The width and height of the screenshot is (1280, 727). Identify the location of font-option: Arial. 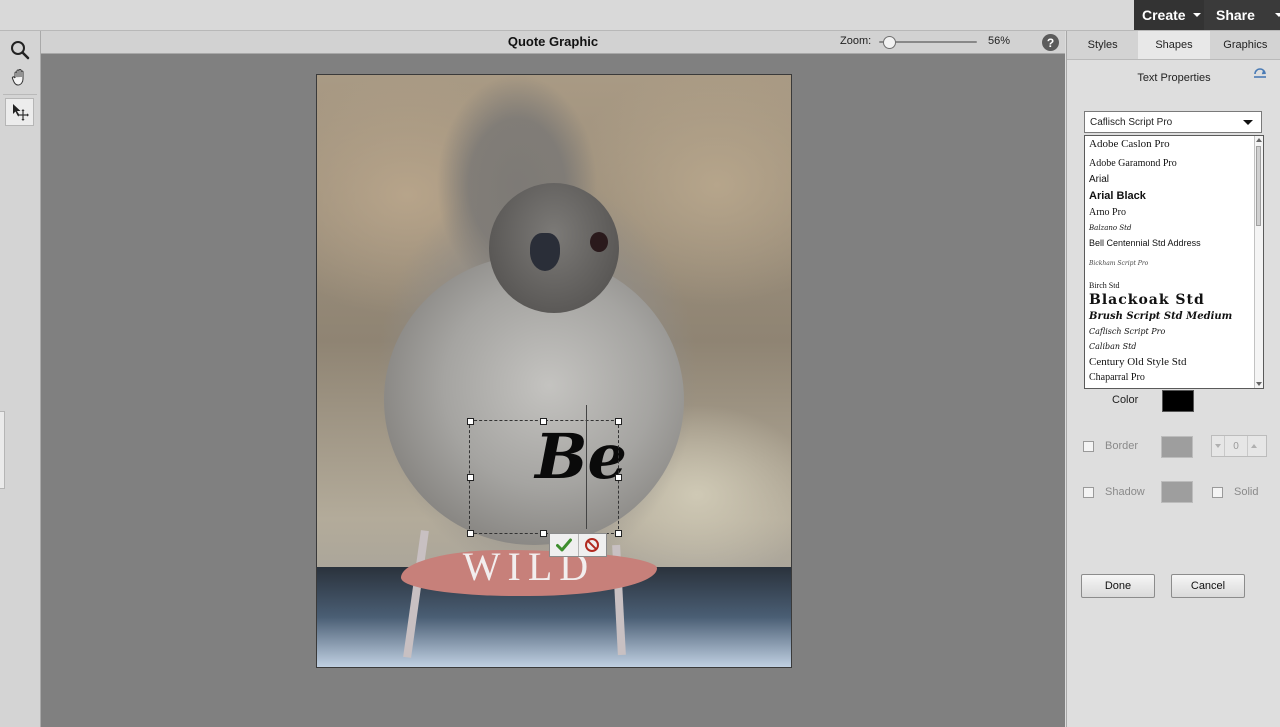
(1099, 179).